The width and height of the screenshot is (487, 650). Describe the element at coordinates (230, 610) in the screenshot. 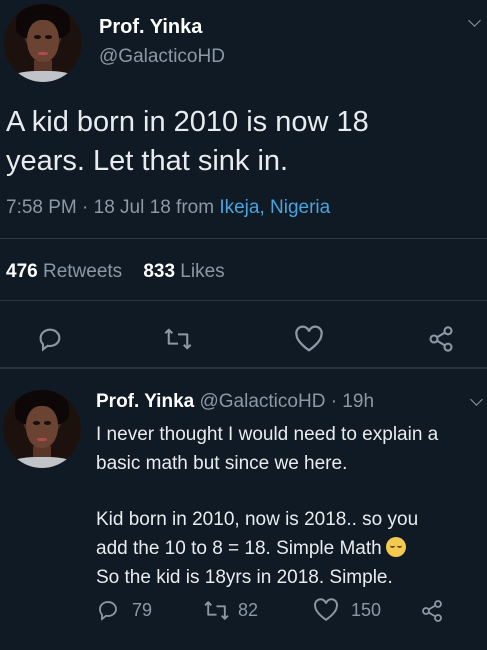

I see `reply-action-retweet: 82` at that location.